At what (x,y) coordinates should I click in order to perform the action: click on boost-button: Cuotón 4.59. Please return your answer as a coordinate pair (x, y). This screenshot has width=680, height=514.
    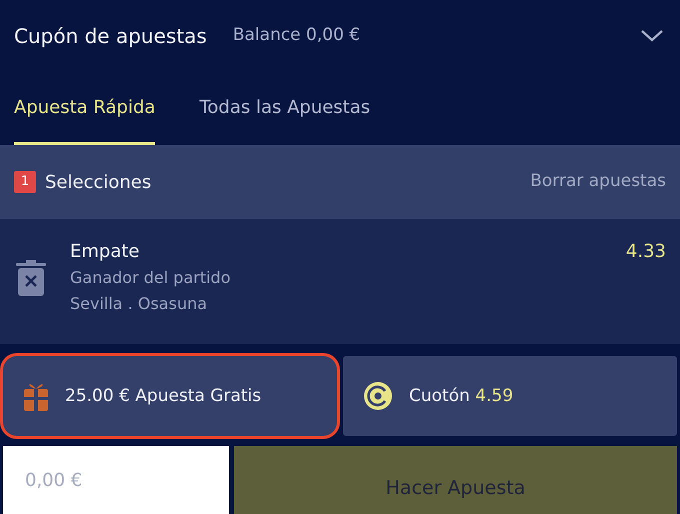
    Looking at the image, I should click on (510, 396).